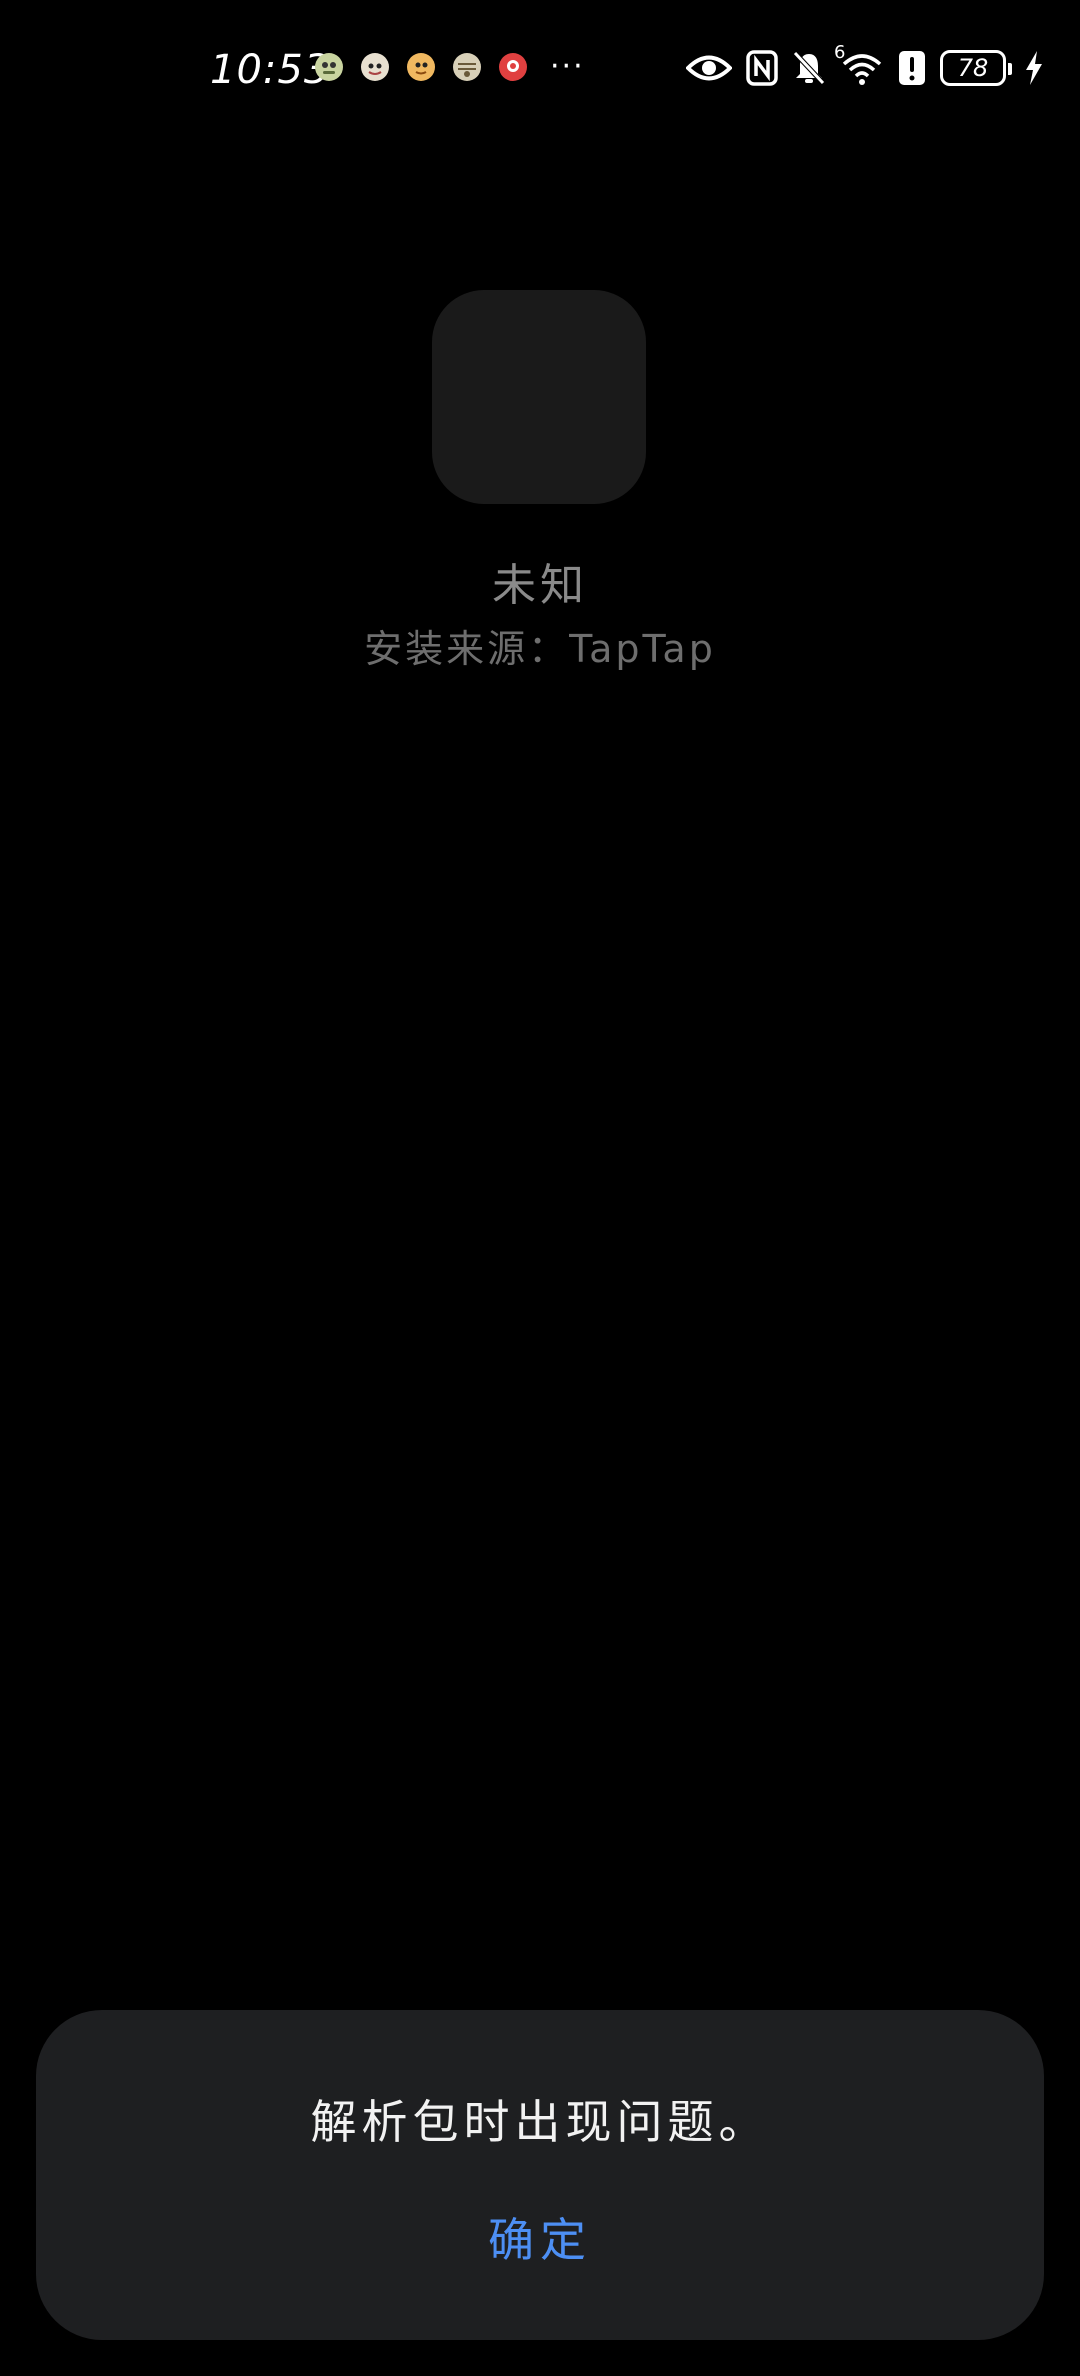 This screenshot has width=1080, height=2376. I want to click on status-time: 10:53, so click(270, 70).